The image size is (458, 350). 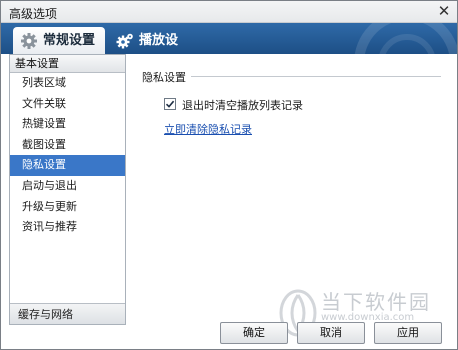 I want to click on tab-strip-decoration, so click(x=405, y=38).